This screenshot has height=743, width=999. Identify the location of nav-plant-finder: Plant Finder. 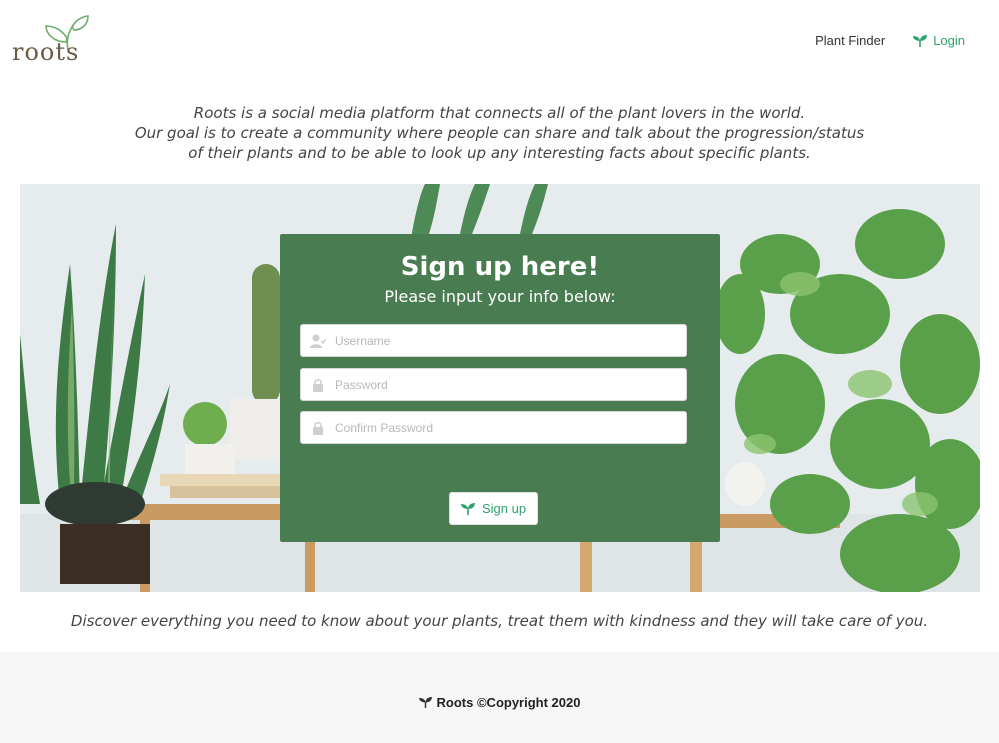
(850, 40).